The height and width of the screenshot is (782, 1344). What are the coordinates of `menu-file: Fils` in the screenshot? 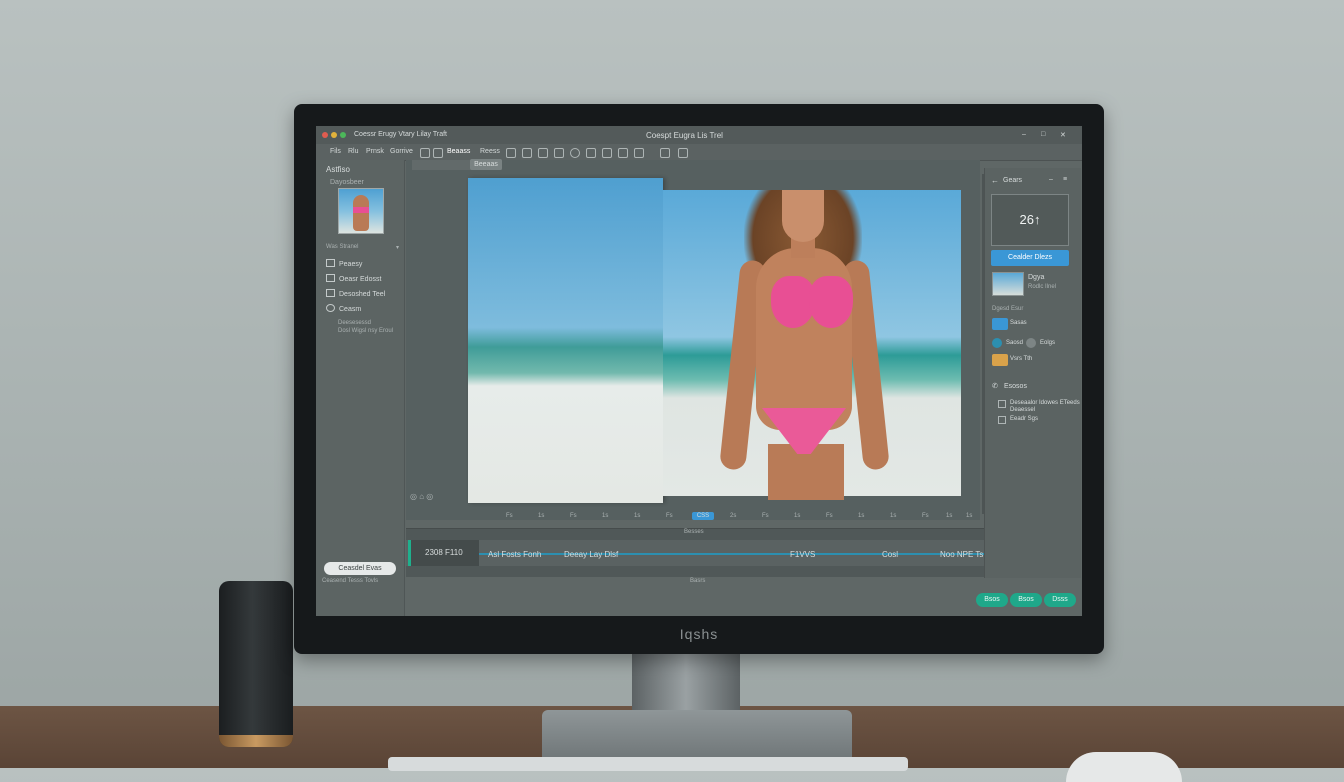 It's located at (335, 151).